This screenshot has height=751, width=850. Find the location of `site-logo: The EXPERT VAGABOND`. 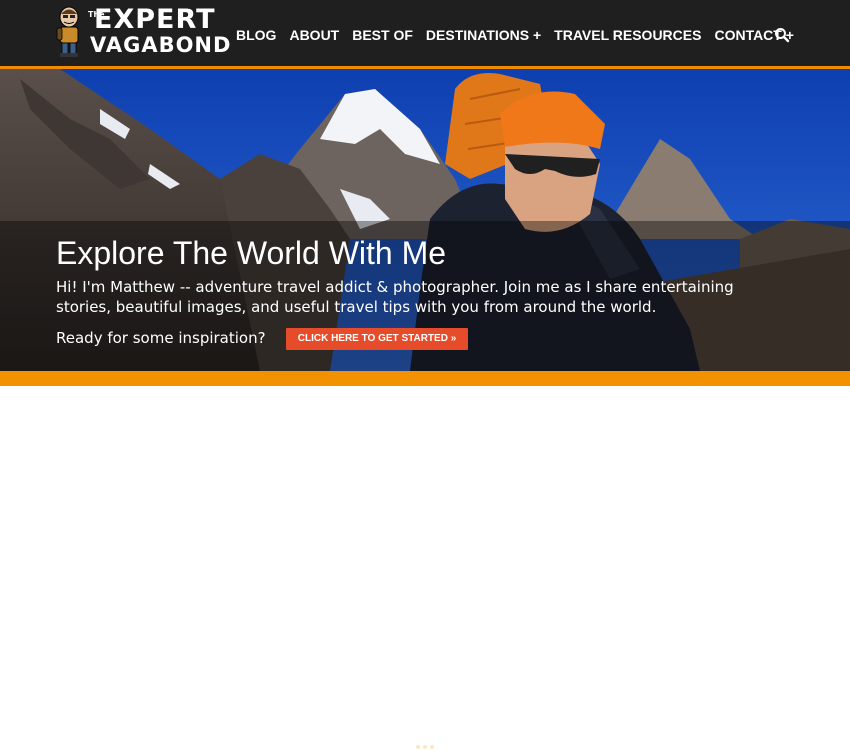

site-logo: The EXPERT VAGABOND is located at coordinates (140, 33).